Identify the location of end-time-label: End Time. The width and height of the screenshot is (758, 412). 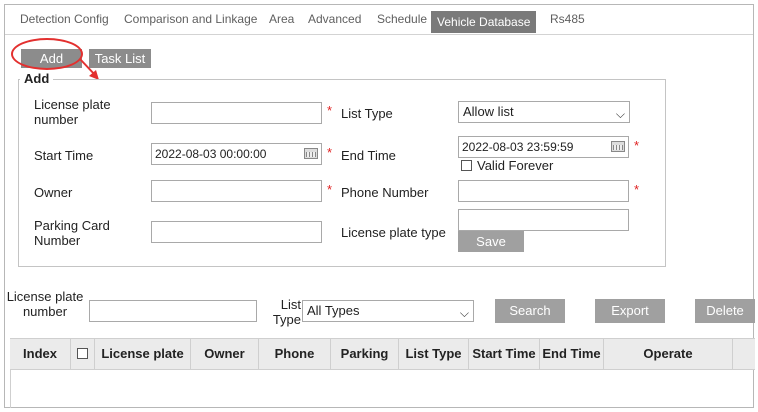
(368, 155).